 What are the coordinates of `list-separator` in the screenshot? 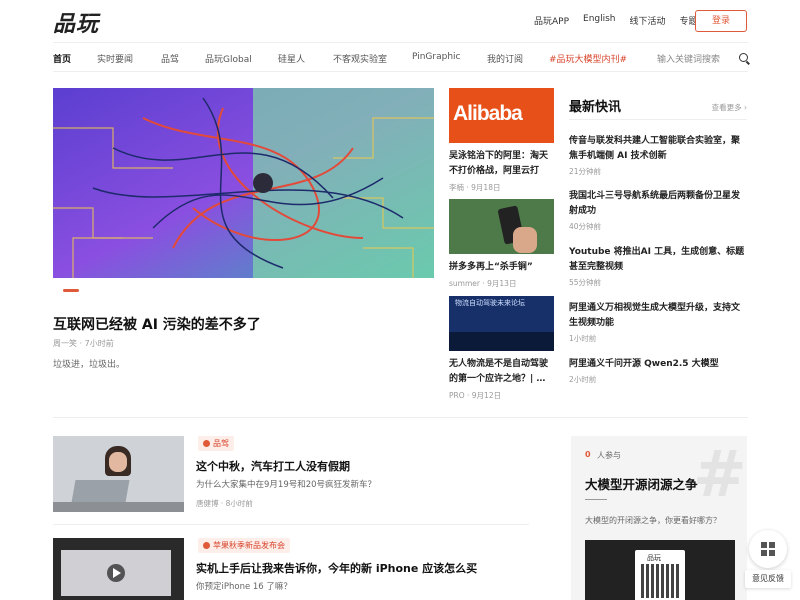 It's located at (291, 524).